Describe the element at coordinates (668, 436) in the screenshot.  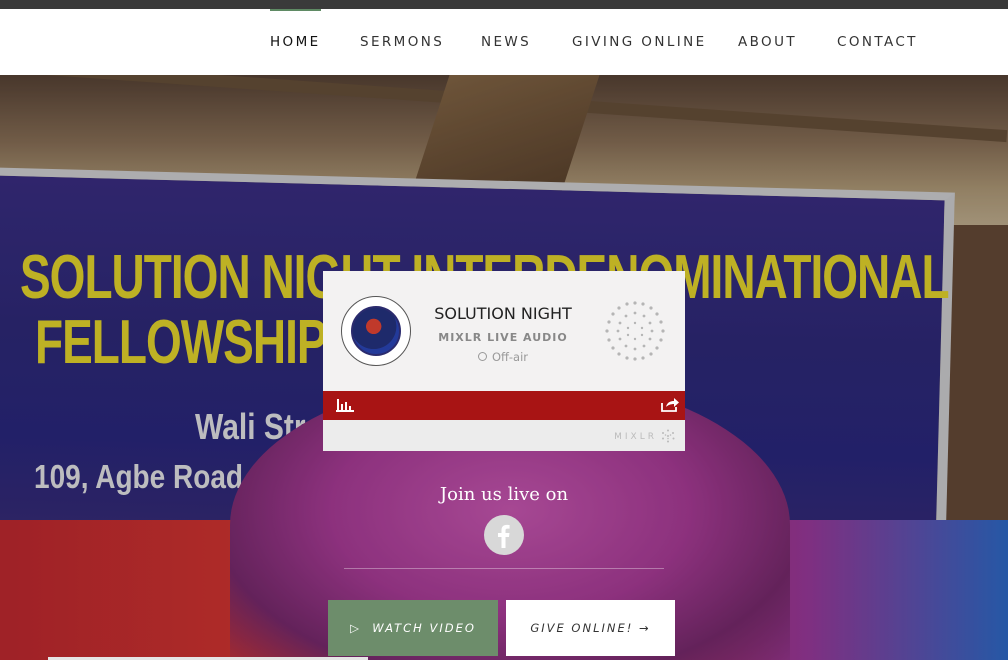
I see `mixlr-logo-icon` at that location.